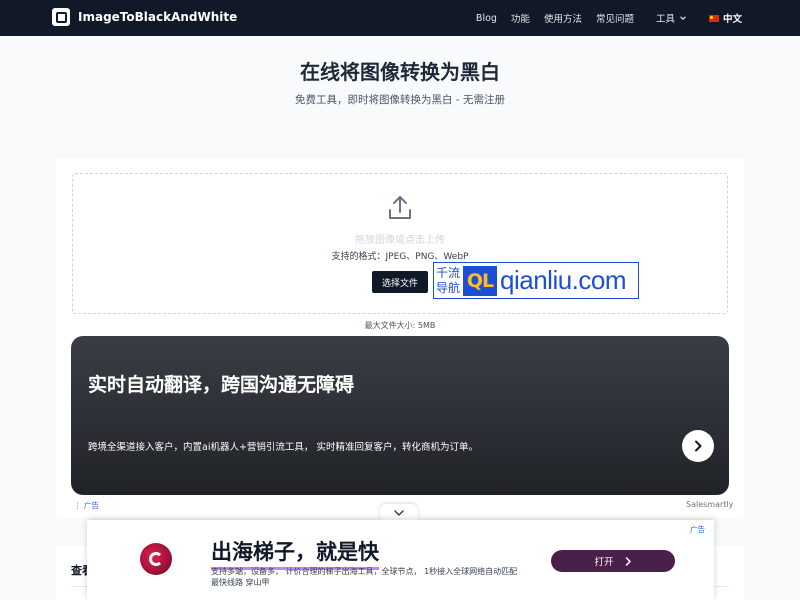 The width and height of the screenshot is (800, 600). What do you see at coordinates (158, 17) in the screenshot?
I see `brand-name: ImageToBlackAndWhite` at bounding box center [158, 17].